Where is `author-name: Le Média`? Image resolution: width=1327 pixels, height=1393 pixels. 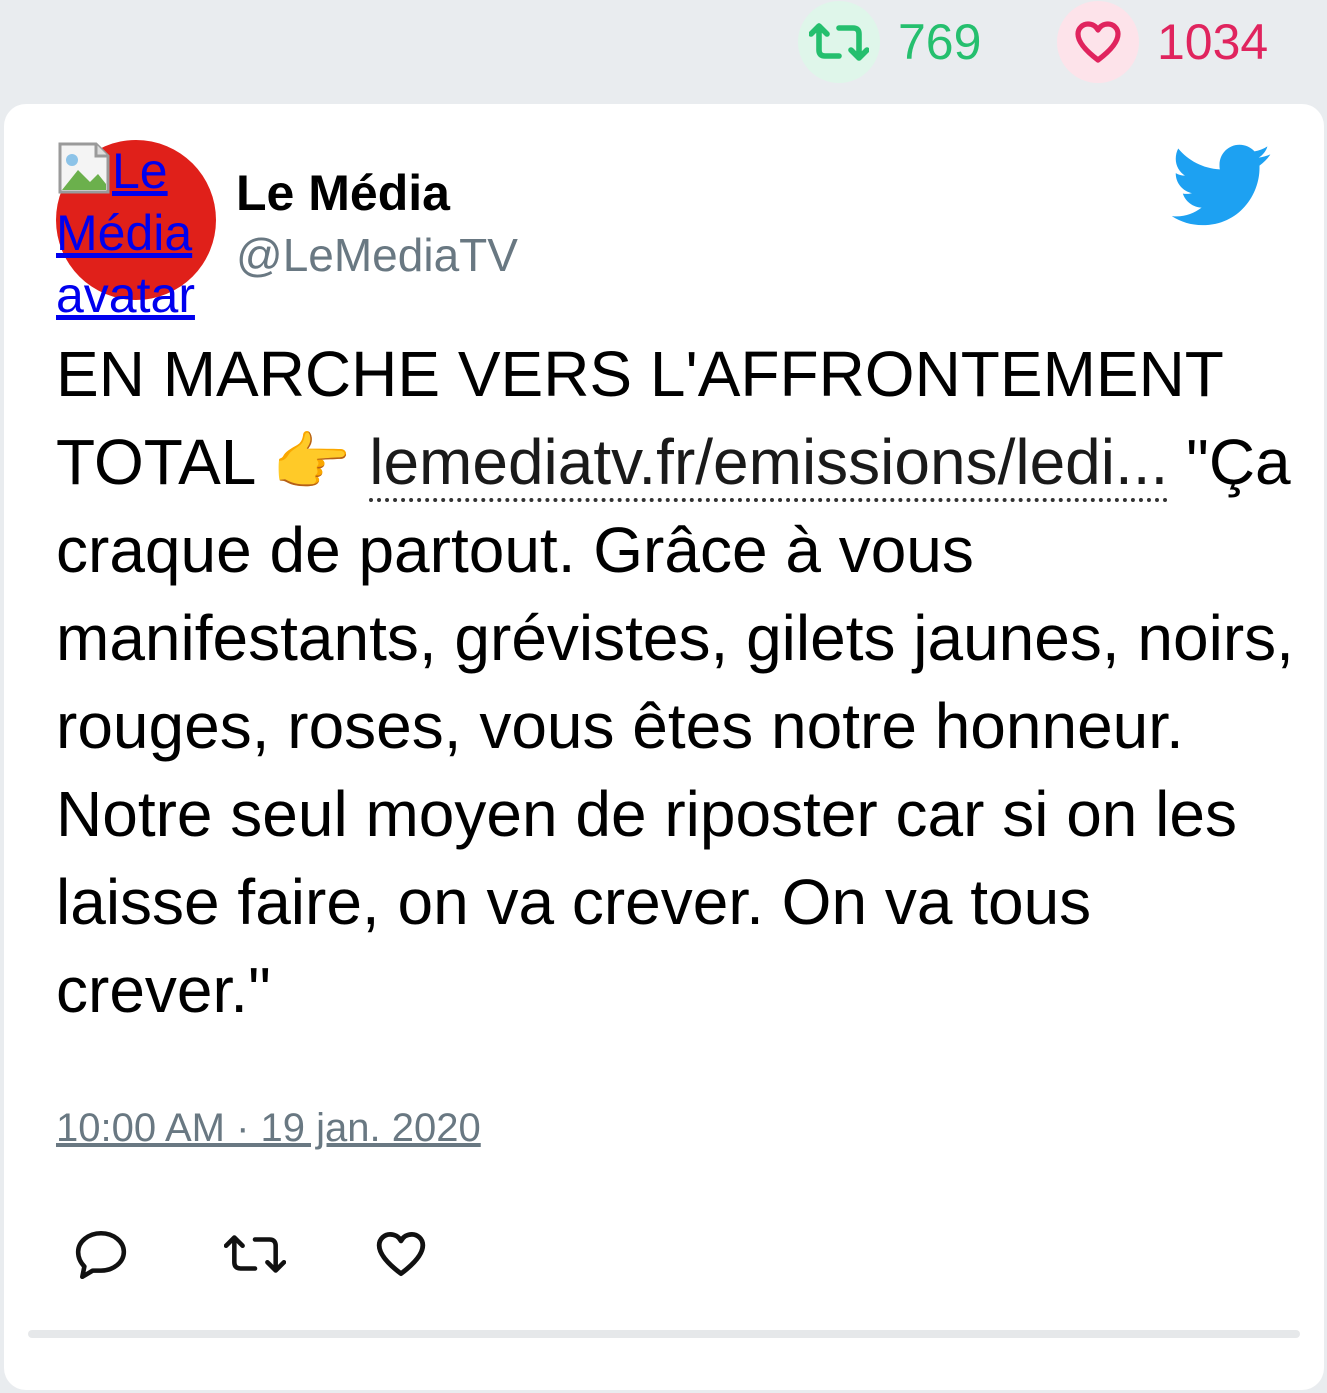
author-name: Le Média is located at coordinates (343, 193).